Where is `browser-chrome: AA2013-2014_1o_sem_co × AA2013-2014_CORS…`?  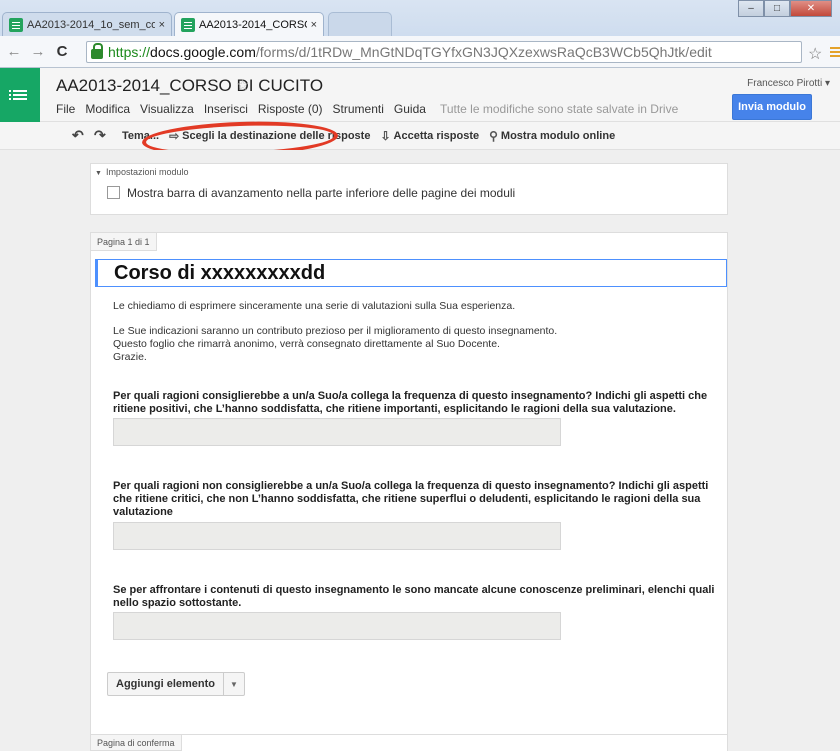 browser-chrome: AA2013-2014_1o_sem_co × AA2013-2014_CORS… is located at coordinates (420, 34).